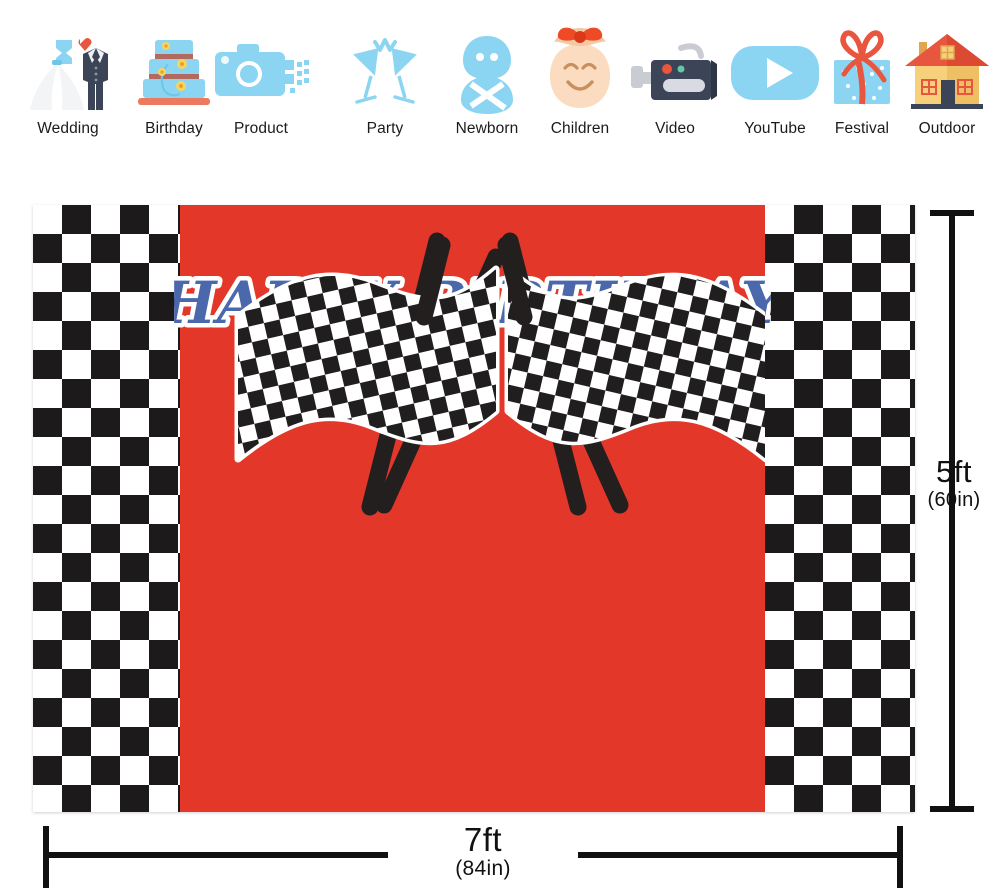  I want to click on category-label: Outdoor, so click(947, 128).